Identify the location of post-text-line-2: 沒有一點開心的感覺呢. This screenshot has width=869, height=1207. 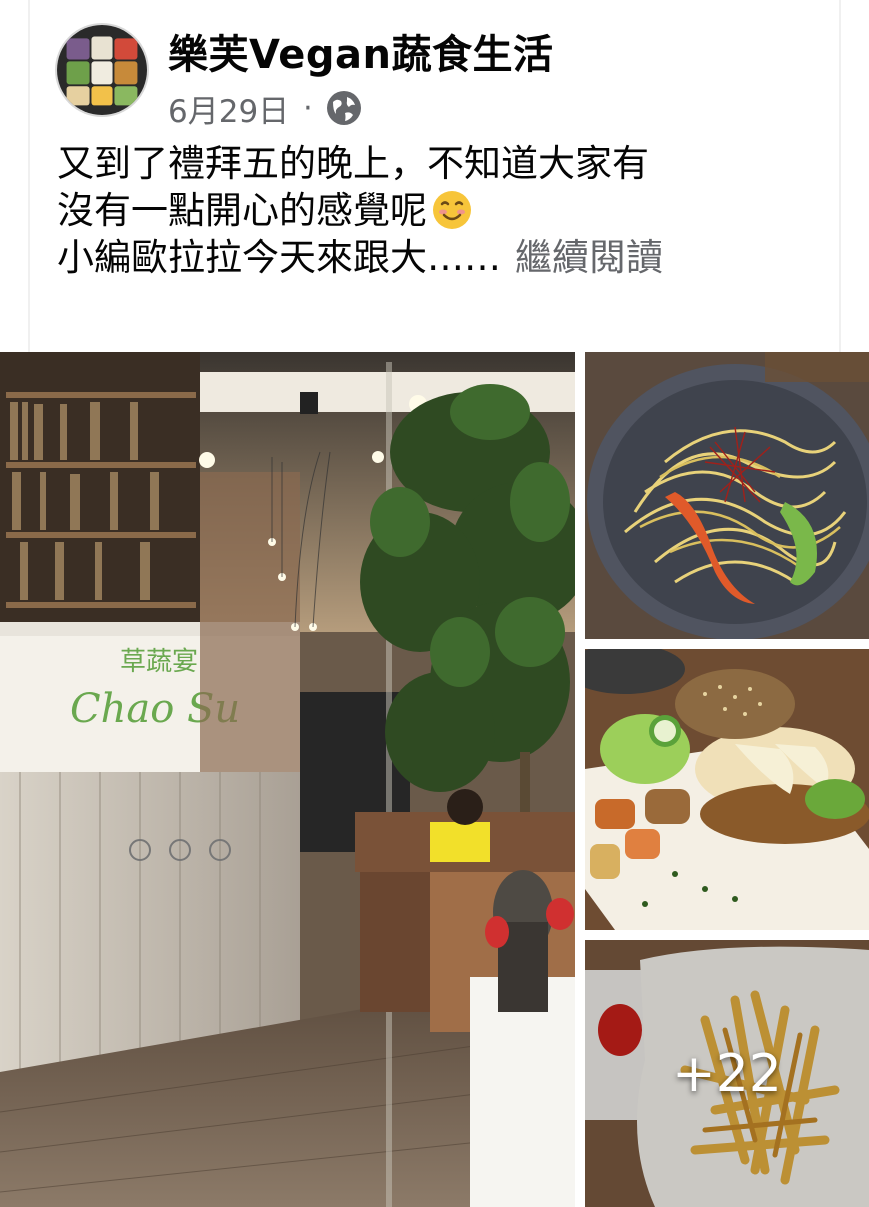
(242, 210).